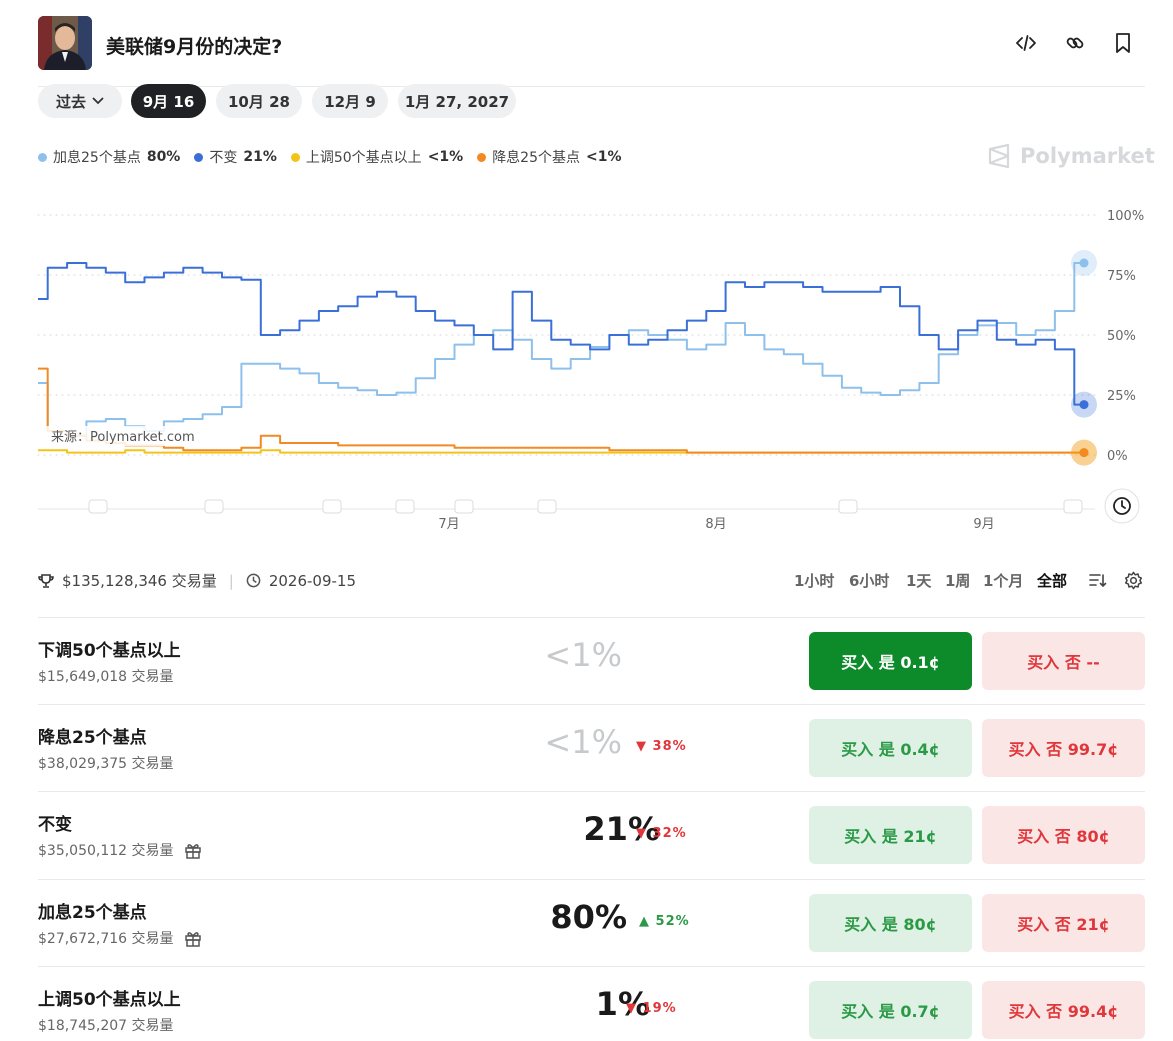 The width and height of the screenshot is (1173, 1041). Describe the element at coordinates (1063, 661) in the screenshot. I see `buy-no-button: 买入 否 --` at that location.